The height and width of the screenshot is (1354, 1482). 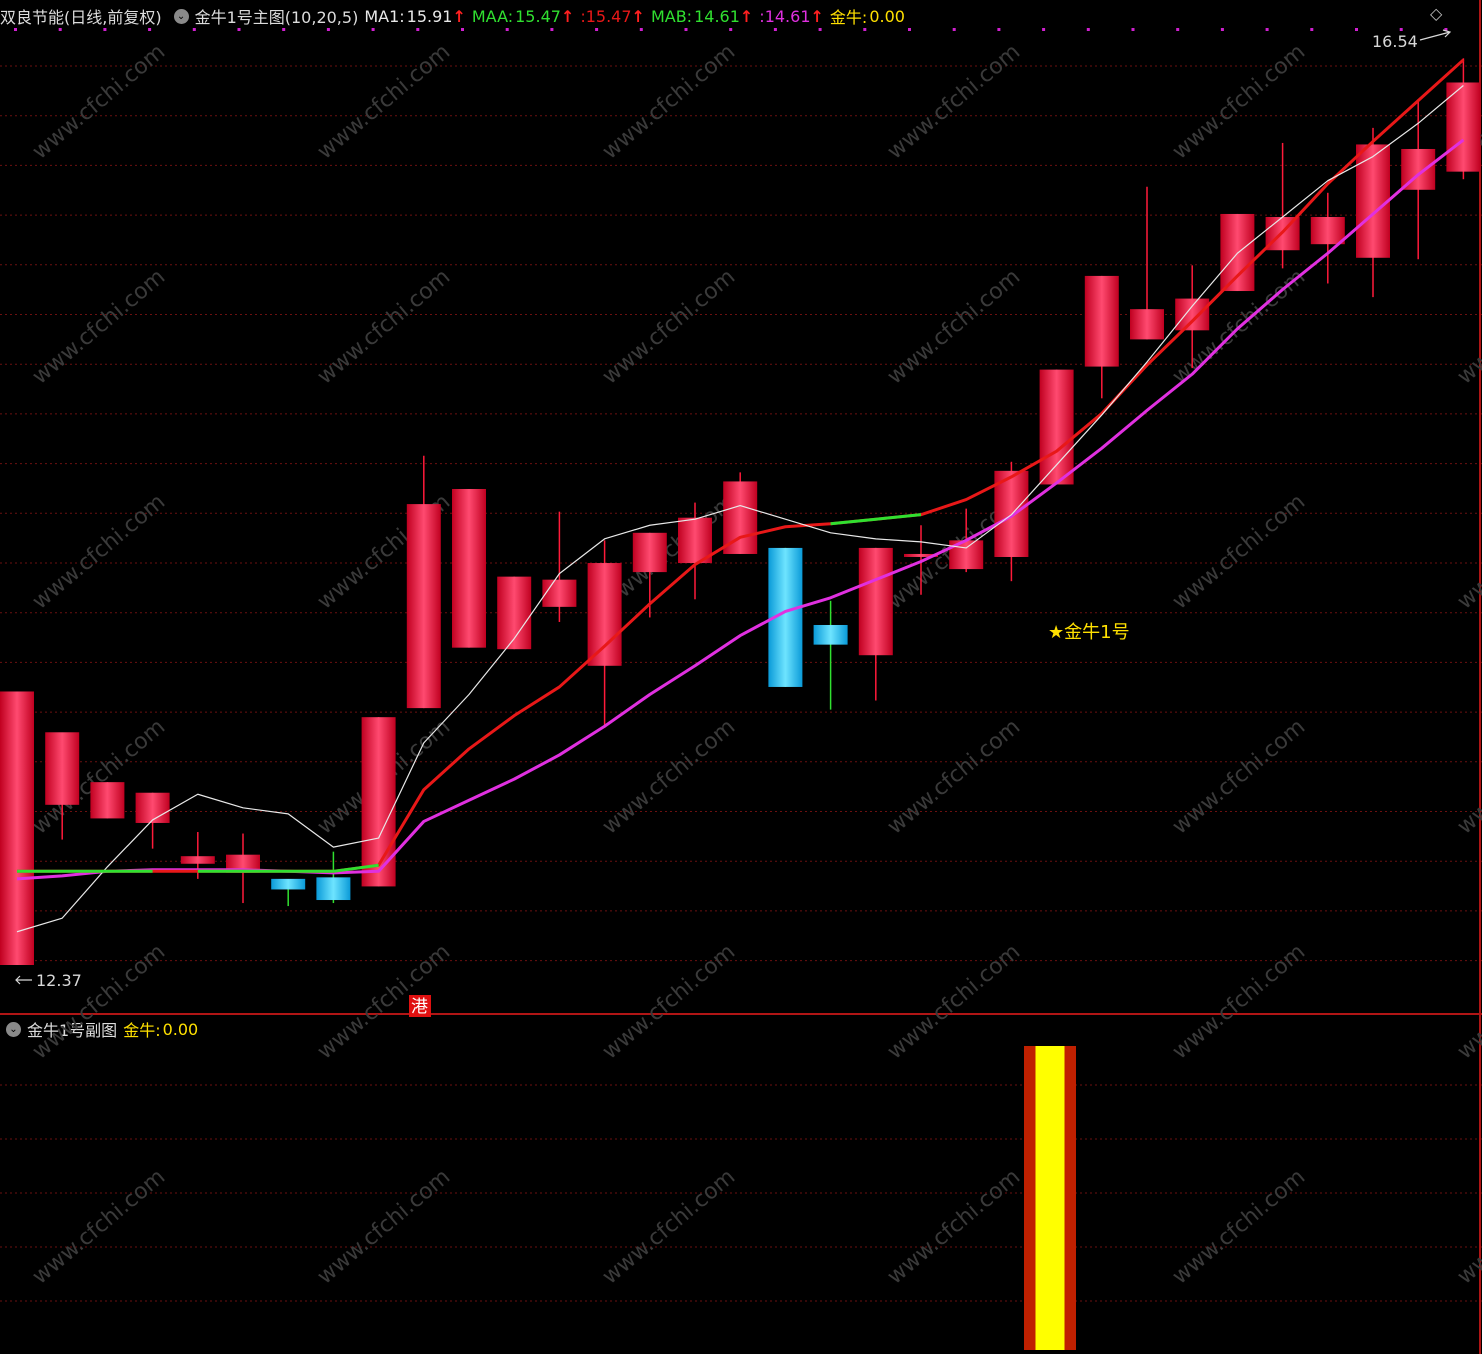 What do you see at coordinates (419, 1007) in the screenshot?
I see `hk-badge-text: 港` at bounding box center [419, 1007].